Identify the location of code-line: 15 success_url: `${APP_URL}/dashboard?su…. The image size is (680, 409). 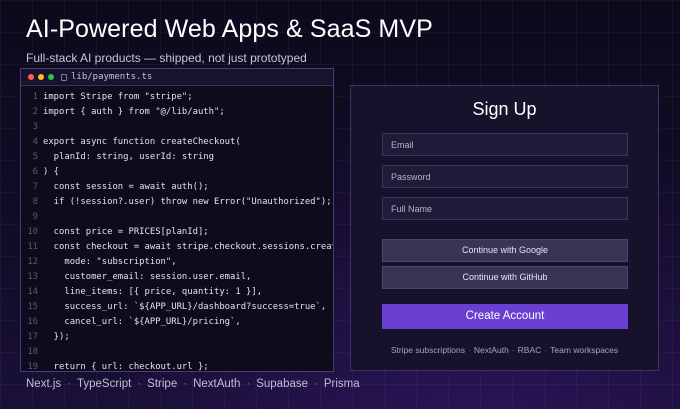
(177, 307).